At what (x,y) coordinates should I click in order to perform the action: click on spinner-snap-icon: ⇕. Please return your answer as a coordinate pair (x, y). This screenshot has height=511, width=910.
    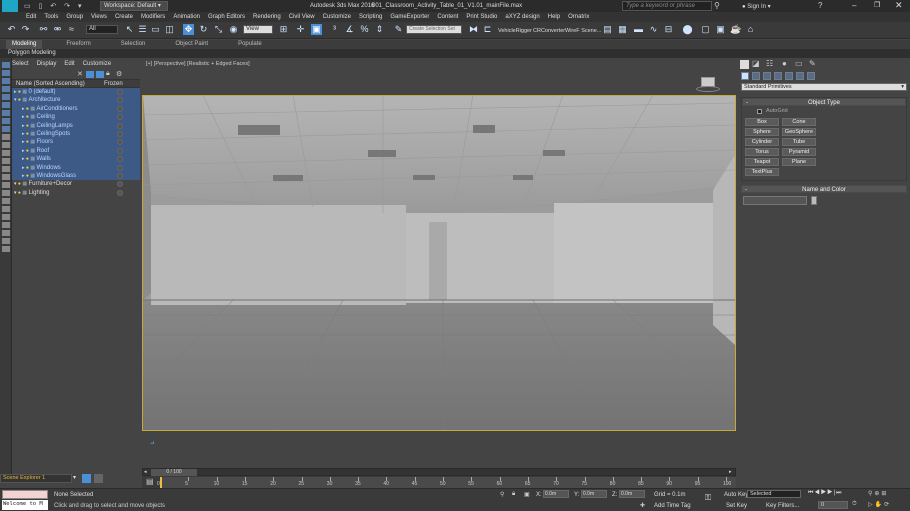
    Looking at the image, I should click on (379, 29).